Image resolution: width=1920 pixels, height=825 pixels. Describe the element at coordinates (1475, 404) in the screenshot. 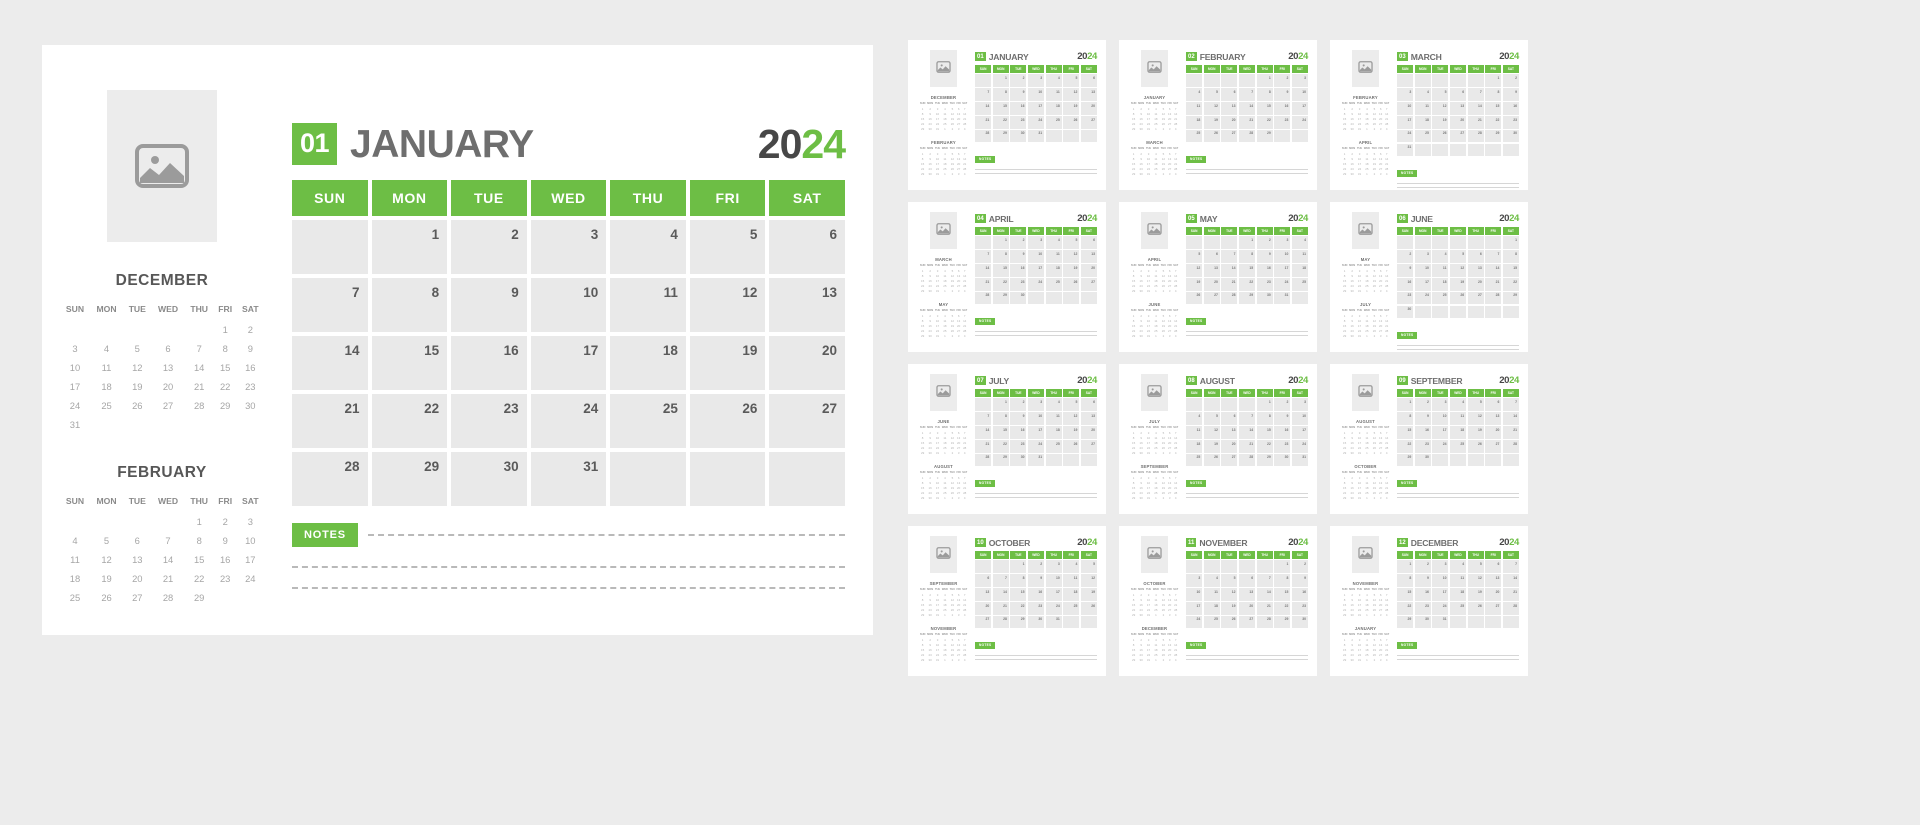

I see `thumb-day-cell: 5` at that location.